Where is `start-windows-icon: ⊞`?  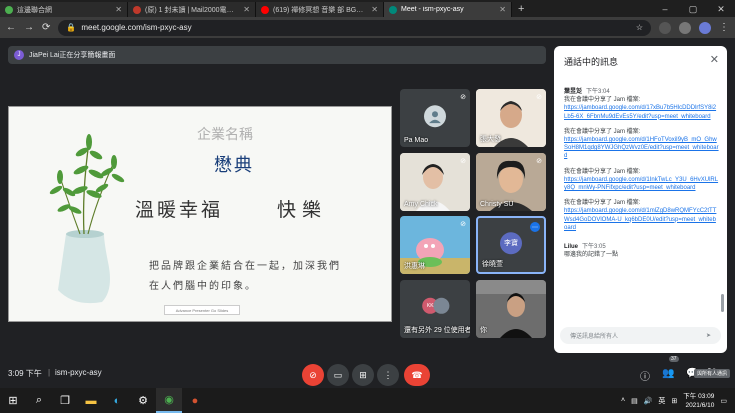
start-windows-icon: ⊞ is located at coordinates (13, 400).